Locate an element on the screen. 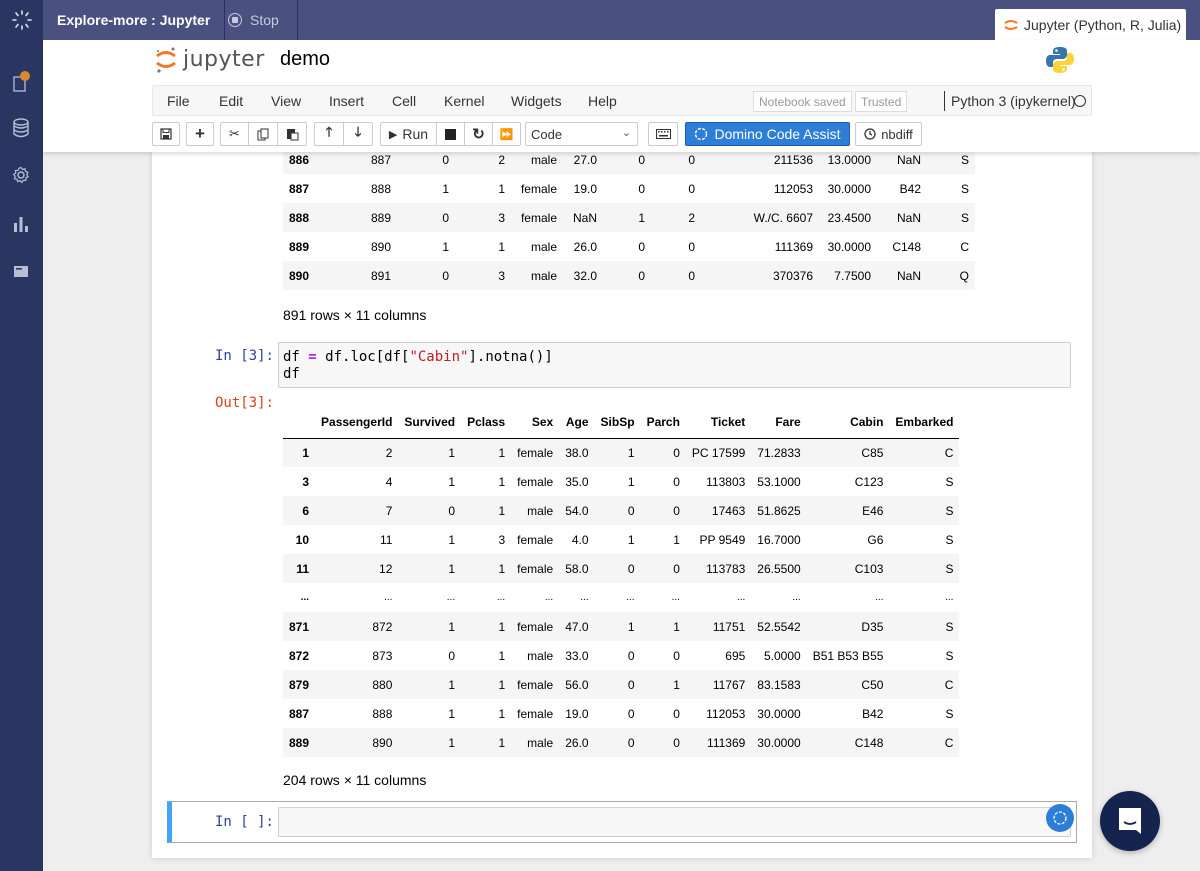  environment-tab-label: Jupyter (Python, R, Julia) is located at coordinates (1103, 24).